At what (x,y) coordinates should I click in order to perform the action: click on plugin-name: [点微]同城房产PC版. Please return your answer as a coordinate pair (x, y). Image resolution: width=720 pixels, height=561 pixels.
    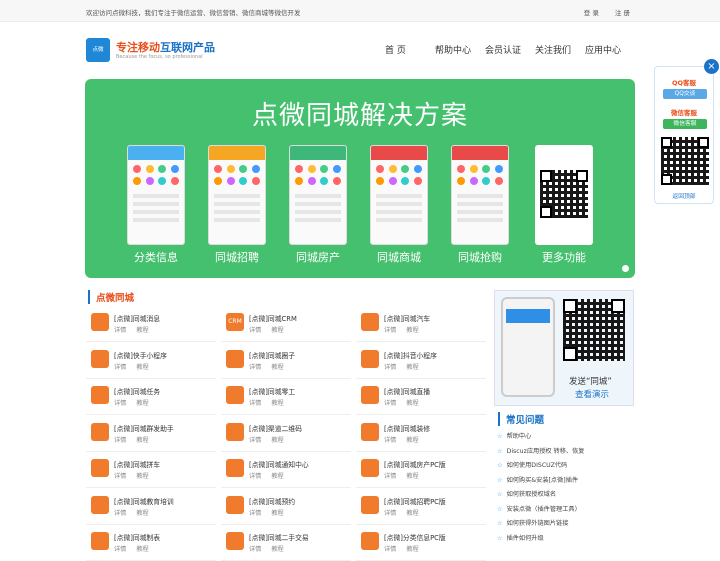
    Looking at the image, I should click on (415, 464).